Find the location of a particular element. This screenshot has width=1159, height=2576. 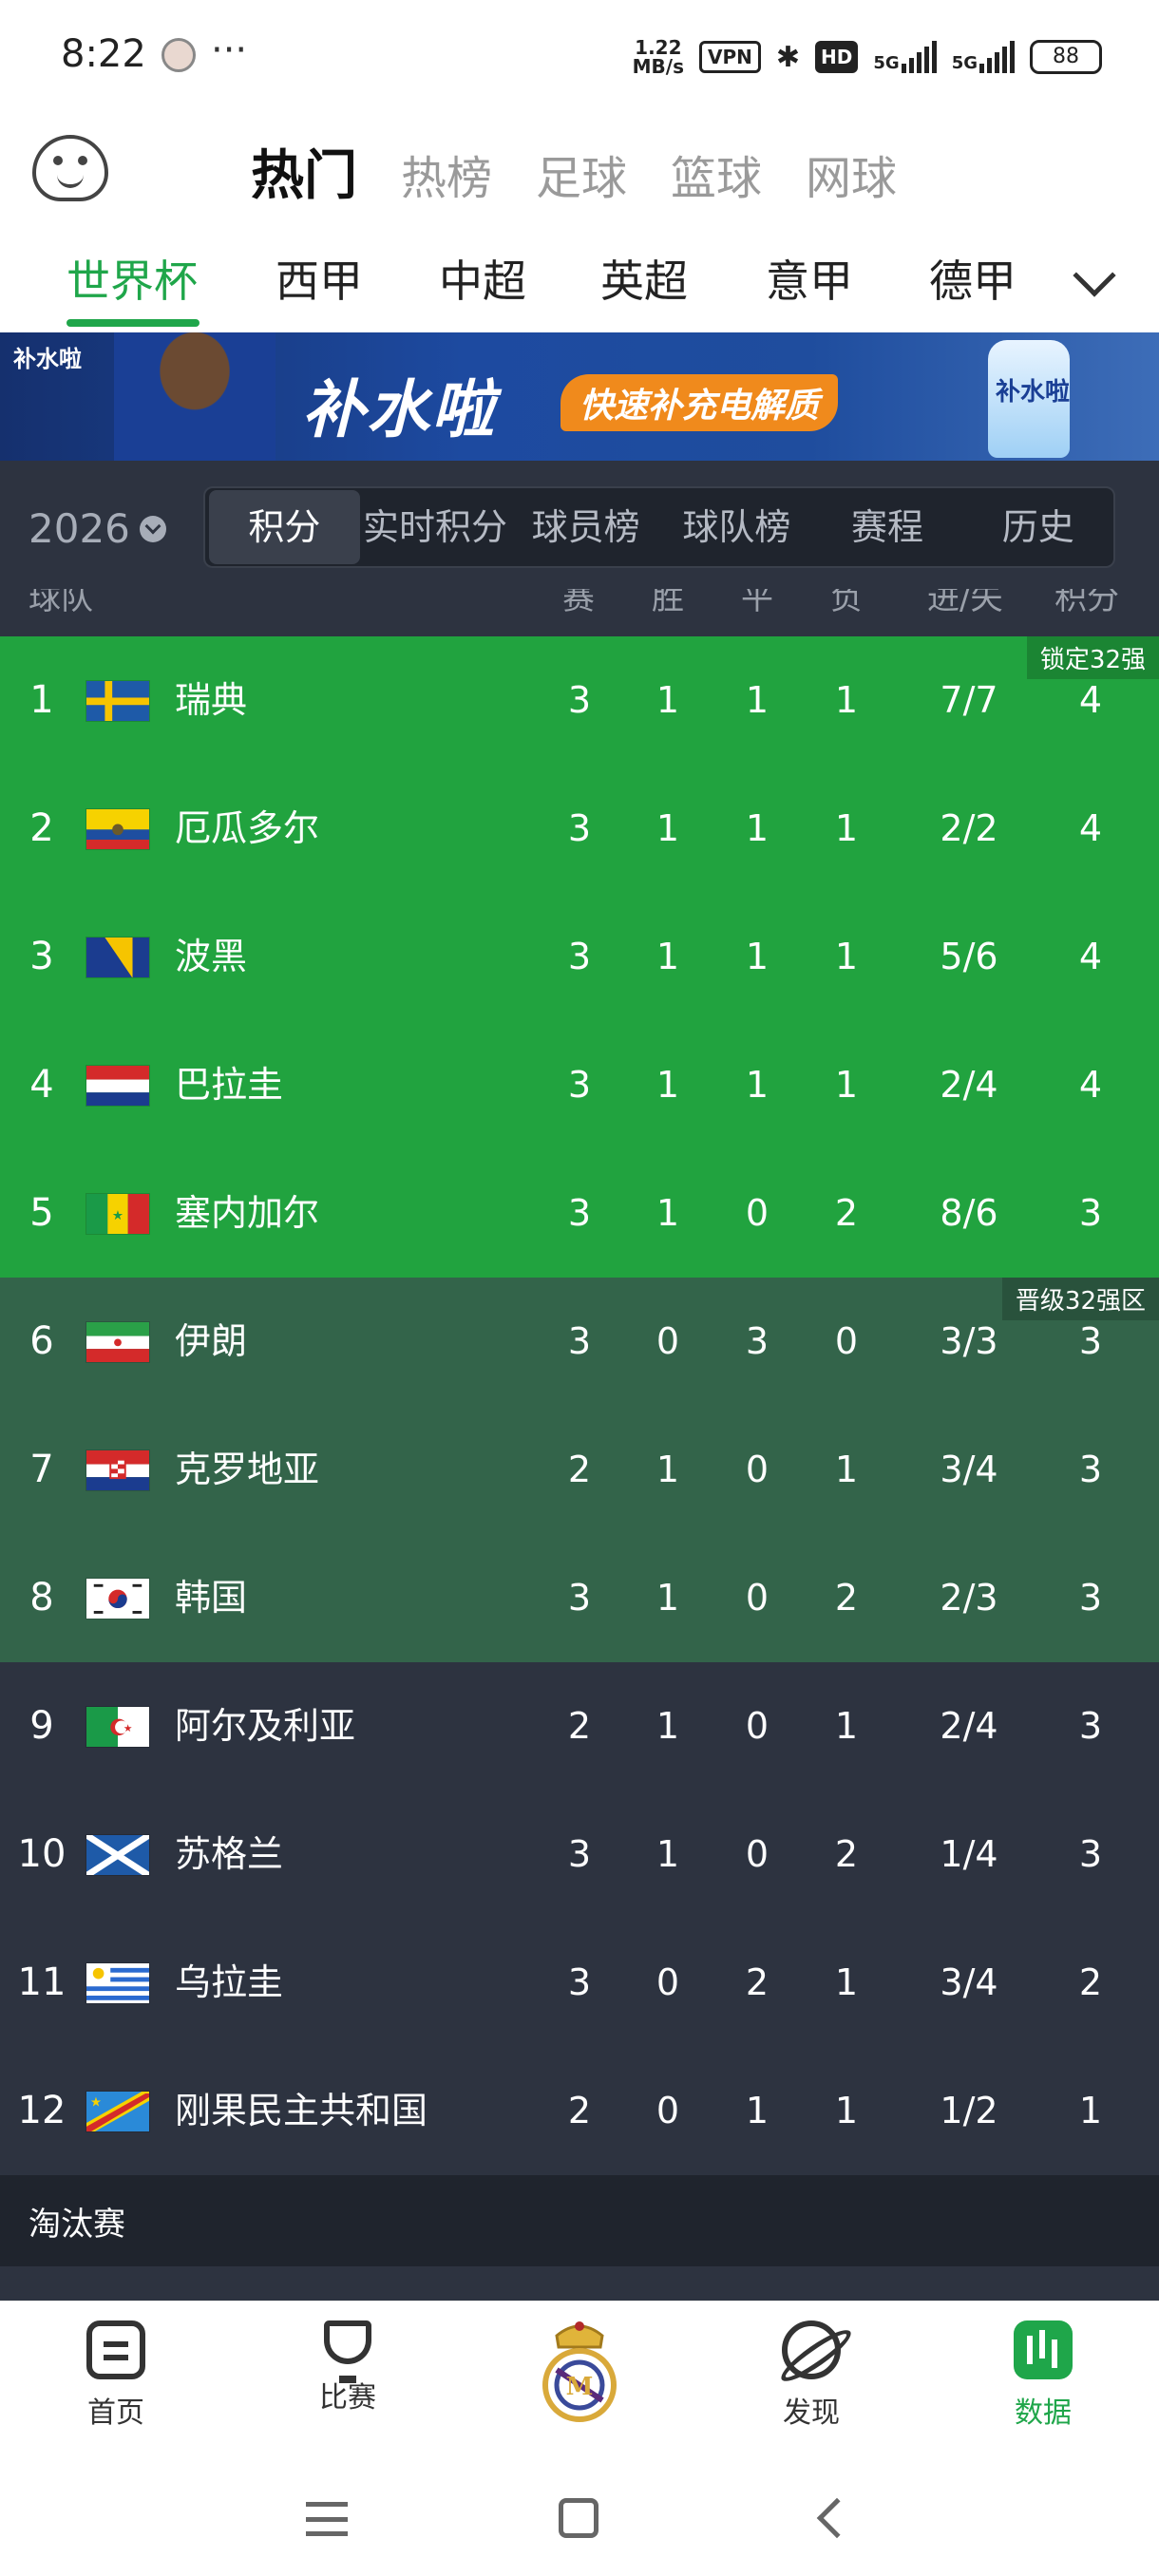

standings-tab-3: 球队榜 is located at coordinates (736, 527).